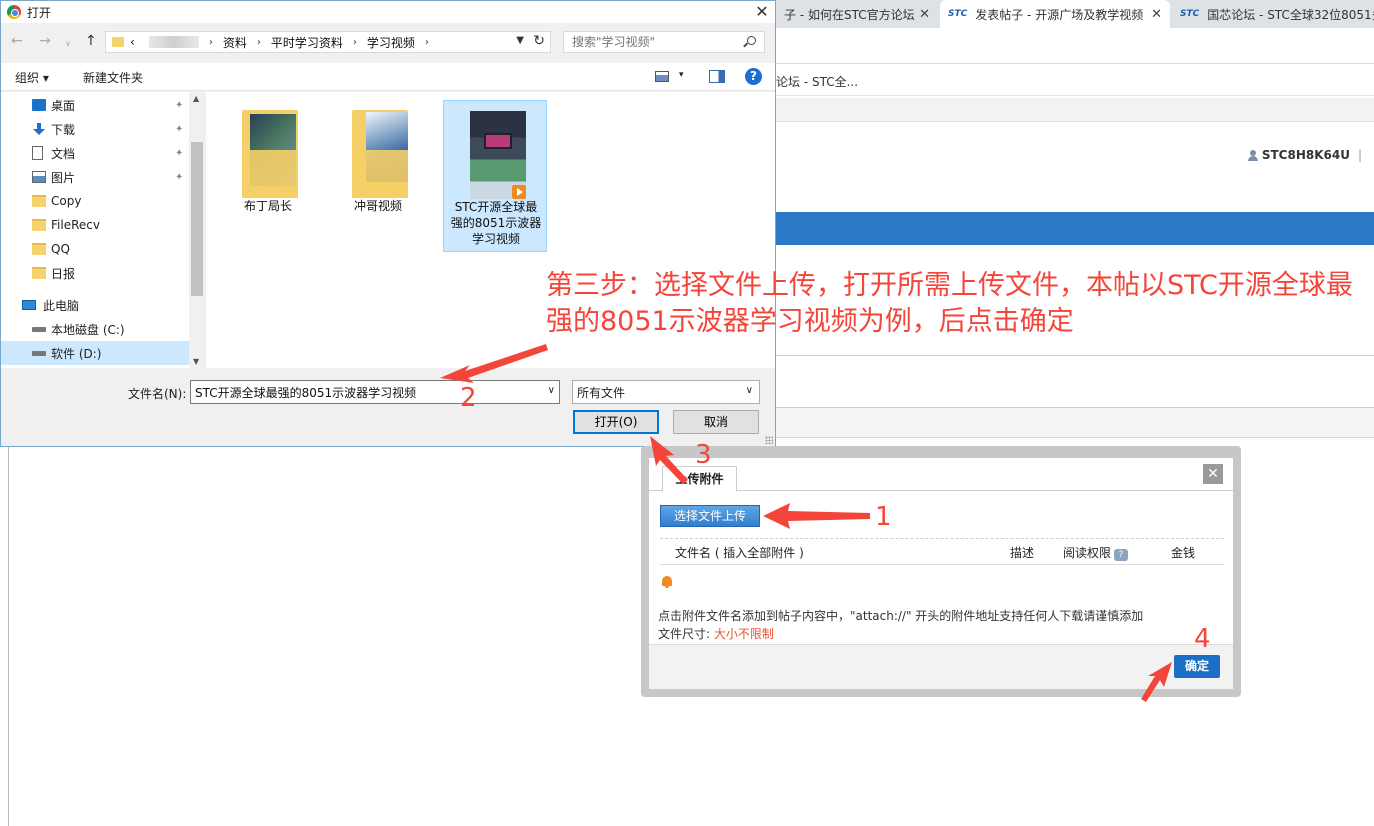 The width and height of the screenshot is (1374, 826). Describe the element at coordinates (268, 176) in the screenshot. I see `file-item-folder: 布丁局长` at that location.